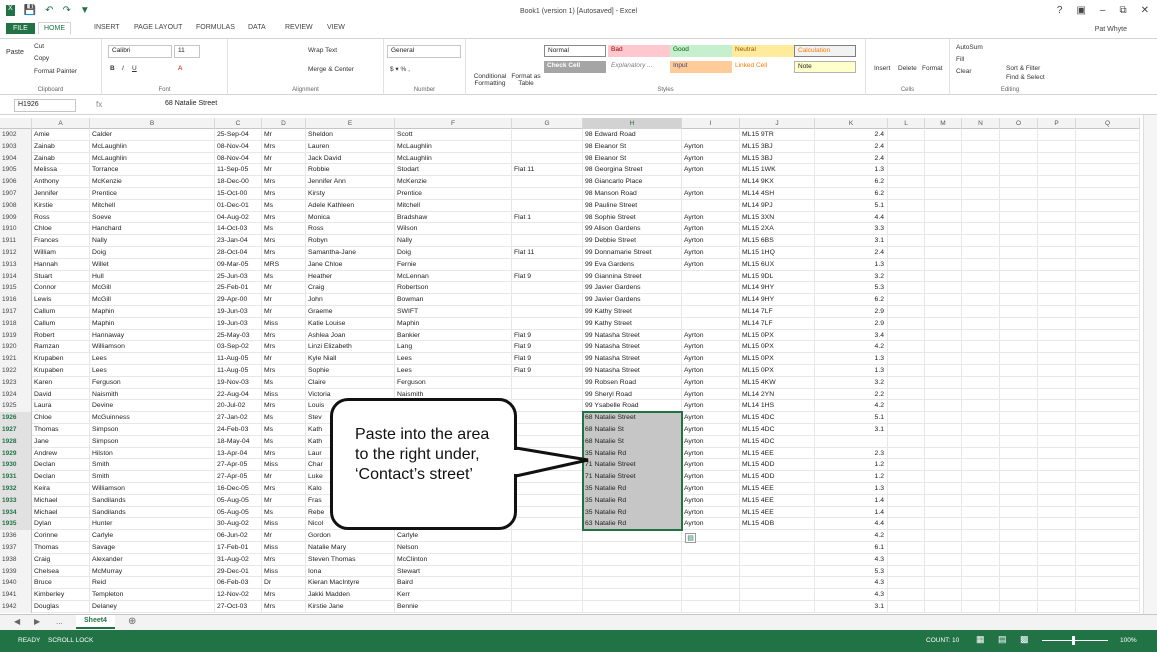  What do you see at coordinates (16, 382) in the screenshot?
I see `row-number: 1923` at bounding box center [16, 382].